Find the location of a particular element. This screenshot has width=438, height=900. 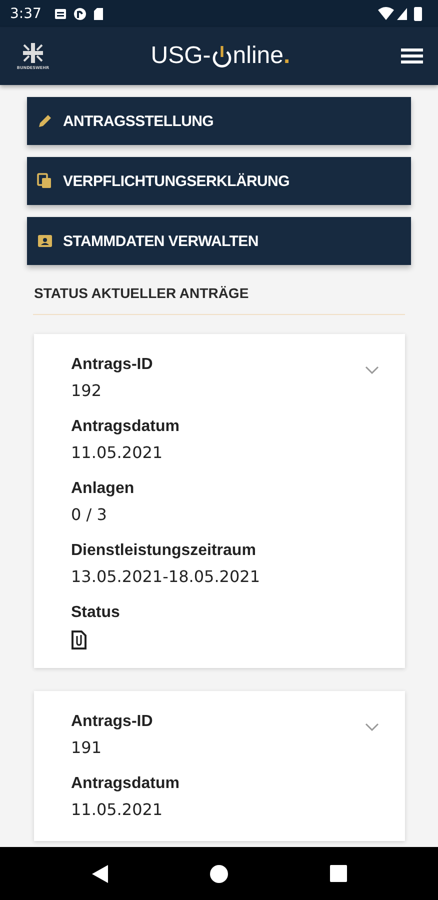

sd-card-icon is located at coordinates (99, 14).